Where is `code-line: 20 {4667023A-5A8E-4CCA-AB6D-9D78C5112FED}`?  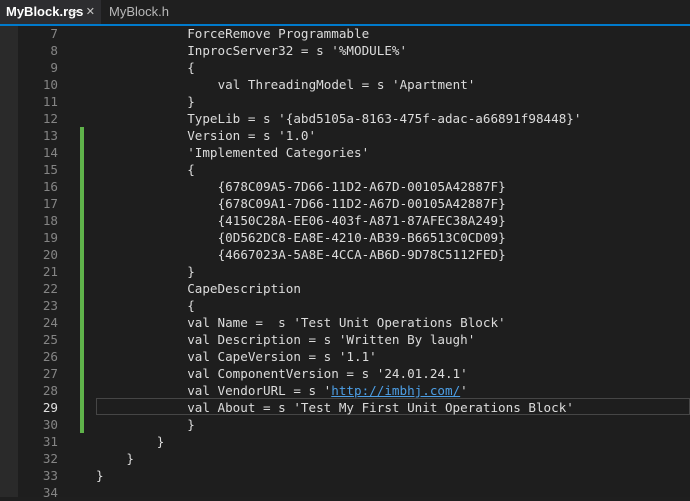
code-line: 20 {4667023A-5A8E-4CCA-AB6D-9D78C5112FED} is located at coordinates (354, 254).